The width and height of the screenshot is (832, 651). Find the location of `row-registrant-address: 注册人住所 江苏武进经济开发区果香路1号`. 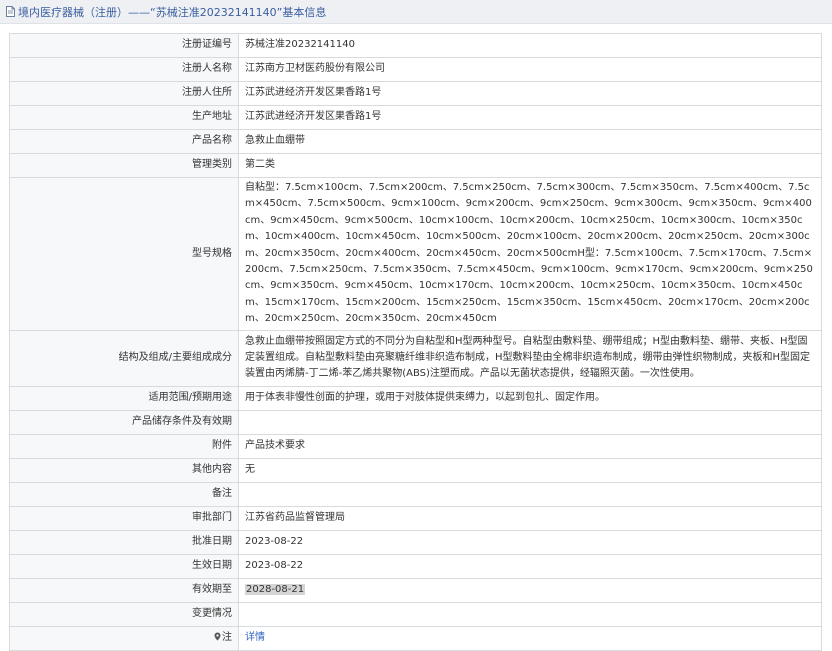

row-registrant-address: 注册人住所 江苏武进经济开发区果香路1号 is located at coordinates (415, 93).